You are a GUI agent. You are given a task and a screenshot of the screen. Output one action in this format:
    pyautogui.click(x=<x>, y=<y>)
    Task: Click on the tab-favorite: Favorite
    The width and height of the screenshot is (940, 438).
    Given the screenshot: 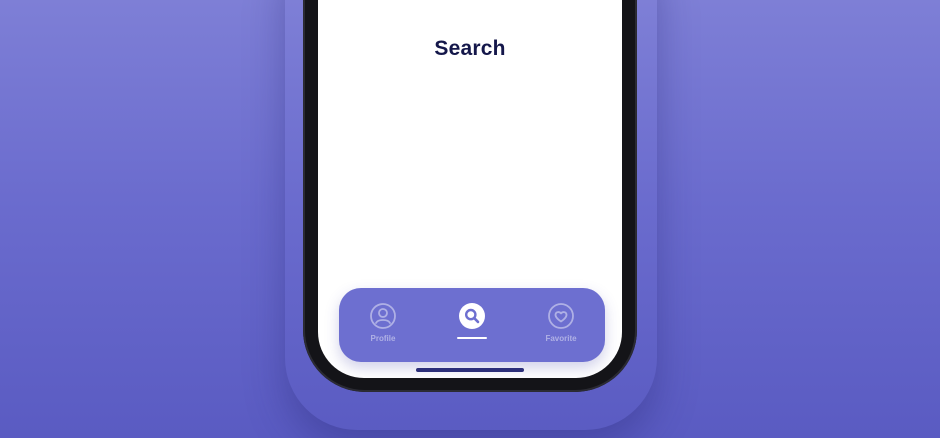 What is the action you would take?
    pyautogui.click(x=561, y=328)
    